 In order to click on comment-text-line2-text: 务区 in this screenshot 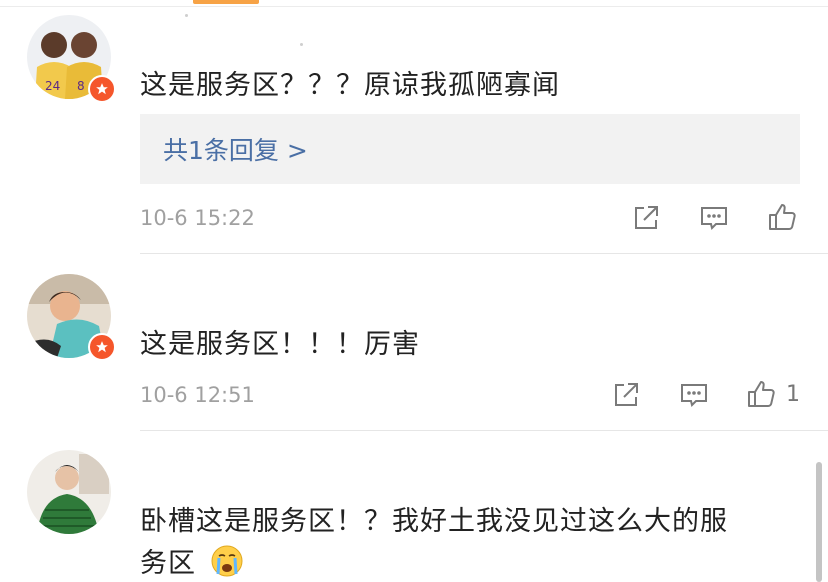, I will do `click(168, 563)`.